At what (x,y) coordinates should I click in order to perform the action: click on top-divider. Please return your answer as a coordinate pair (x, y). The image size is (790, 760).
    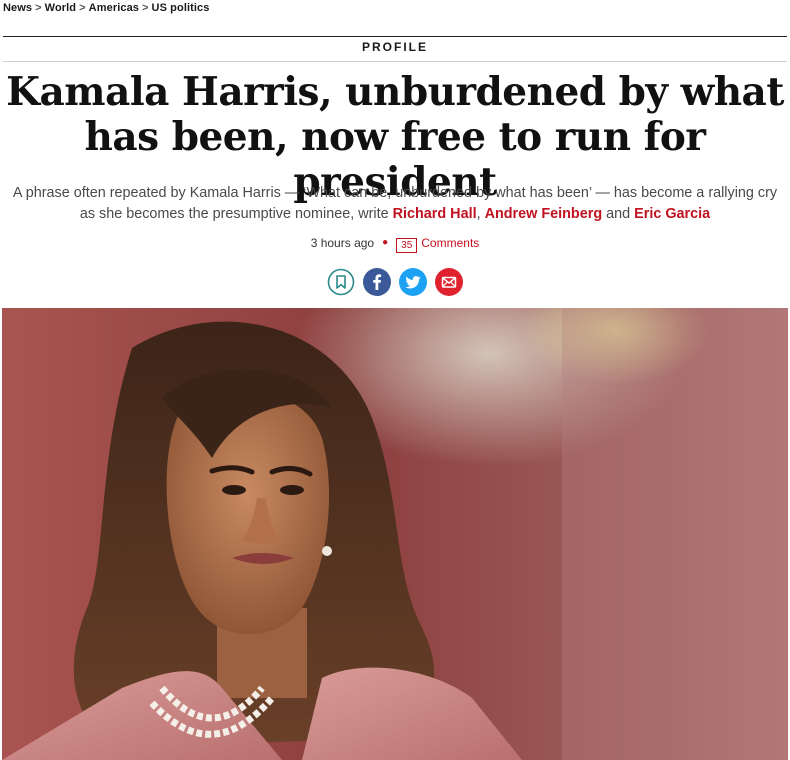
    Looking at the image, I should click on (395, 36).